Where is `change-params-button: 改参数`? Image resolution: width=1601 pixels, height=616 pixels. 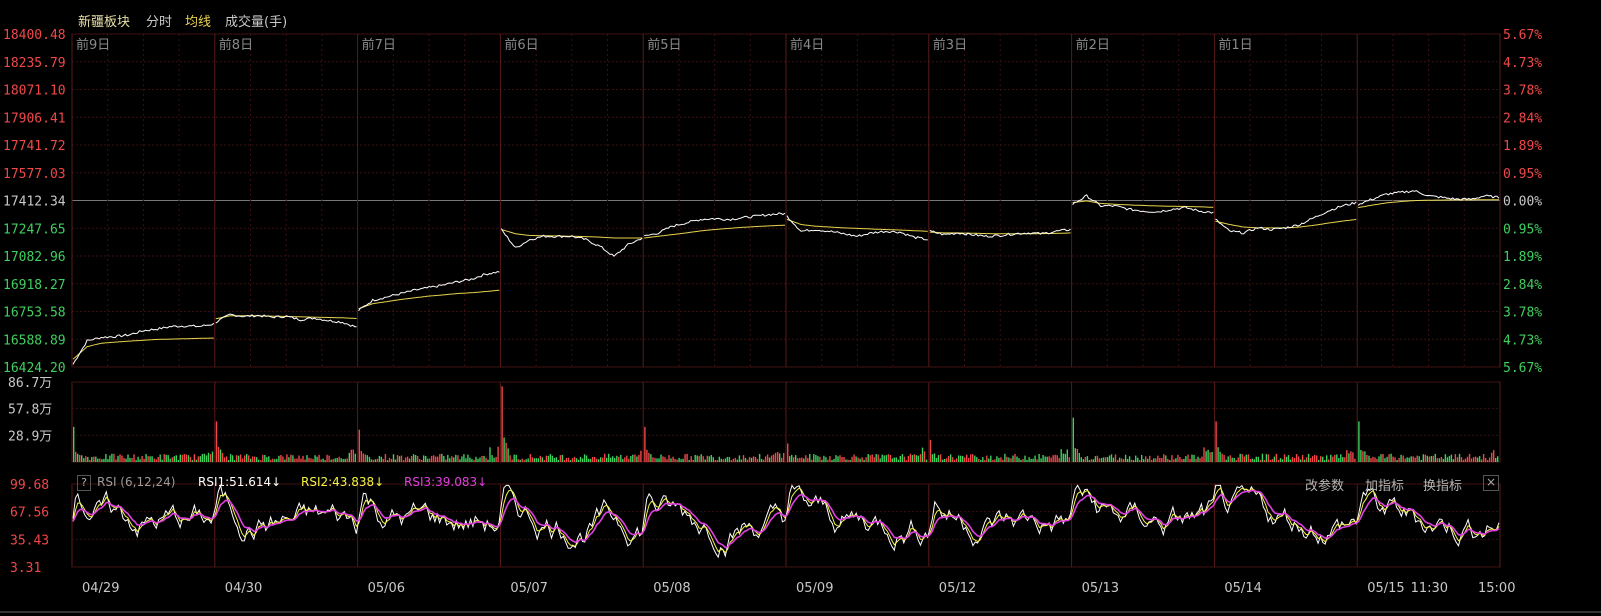
change-params-button: 改参数 is located at coordinates (1324, 484).